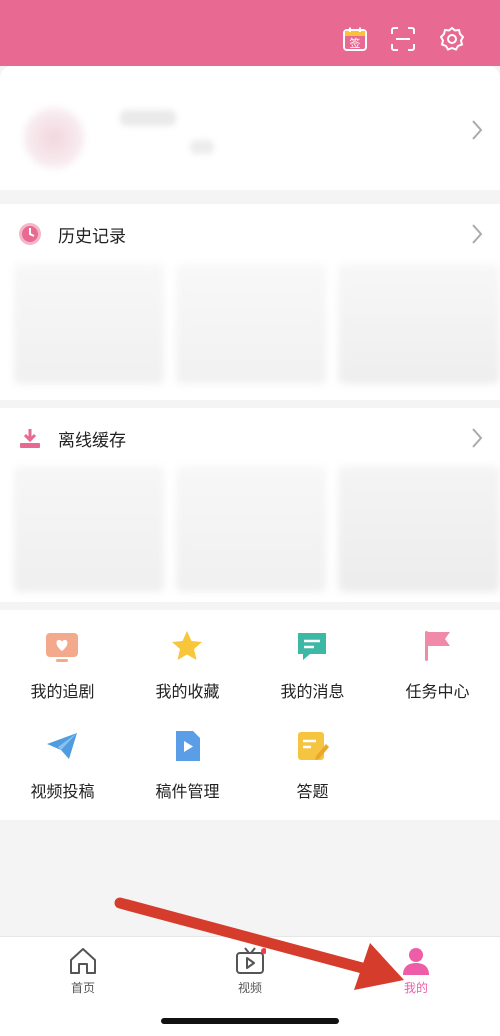 This screenshot has height=1036, width=500. Describe the element at coordinates (187, 791) in the screenshot. I see `grid-label: 稿件管理` at that location.